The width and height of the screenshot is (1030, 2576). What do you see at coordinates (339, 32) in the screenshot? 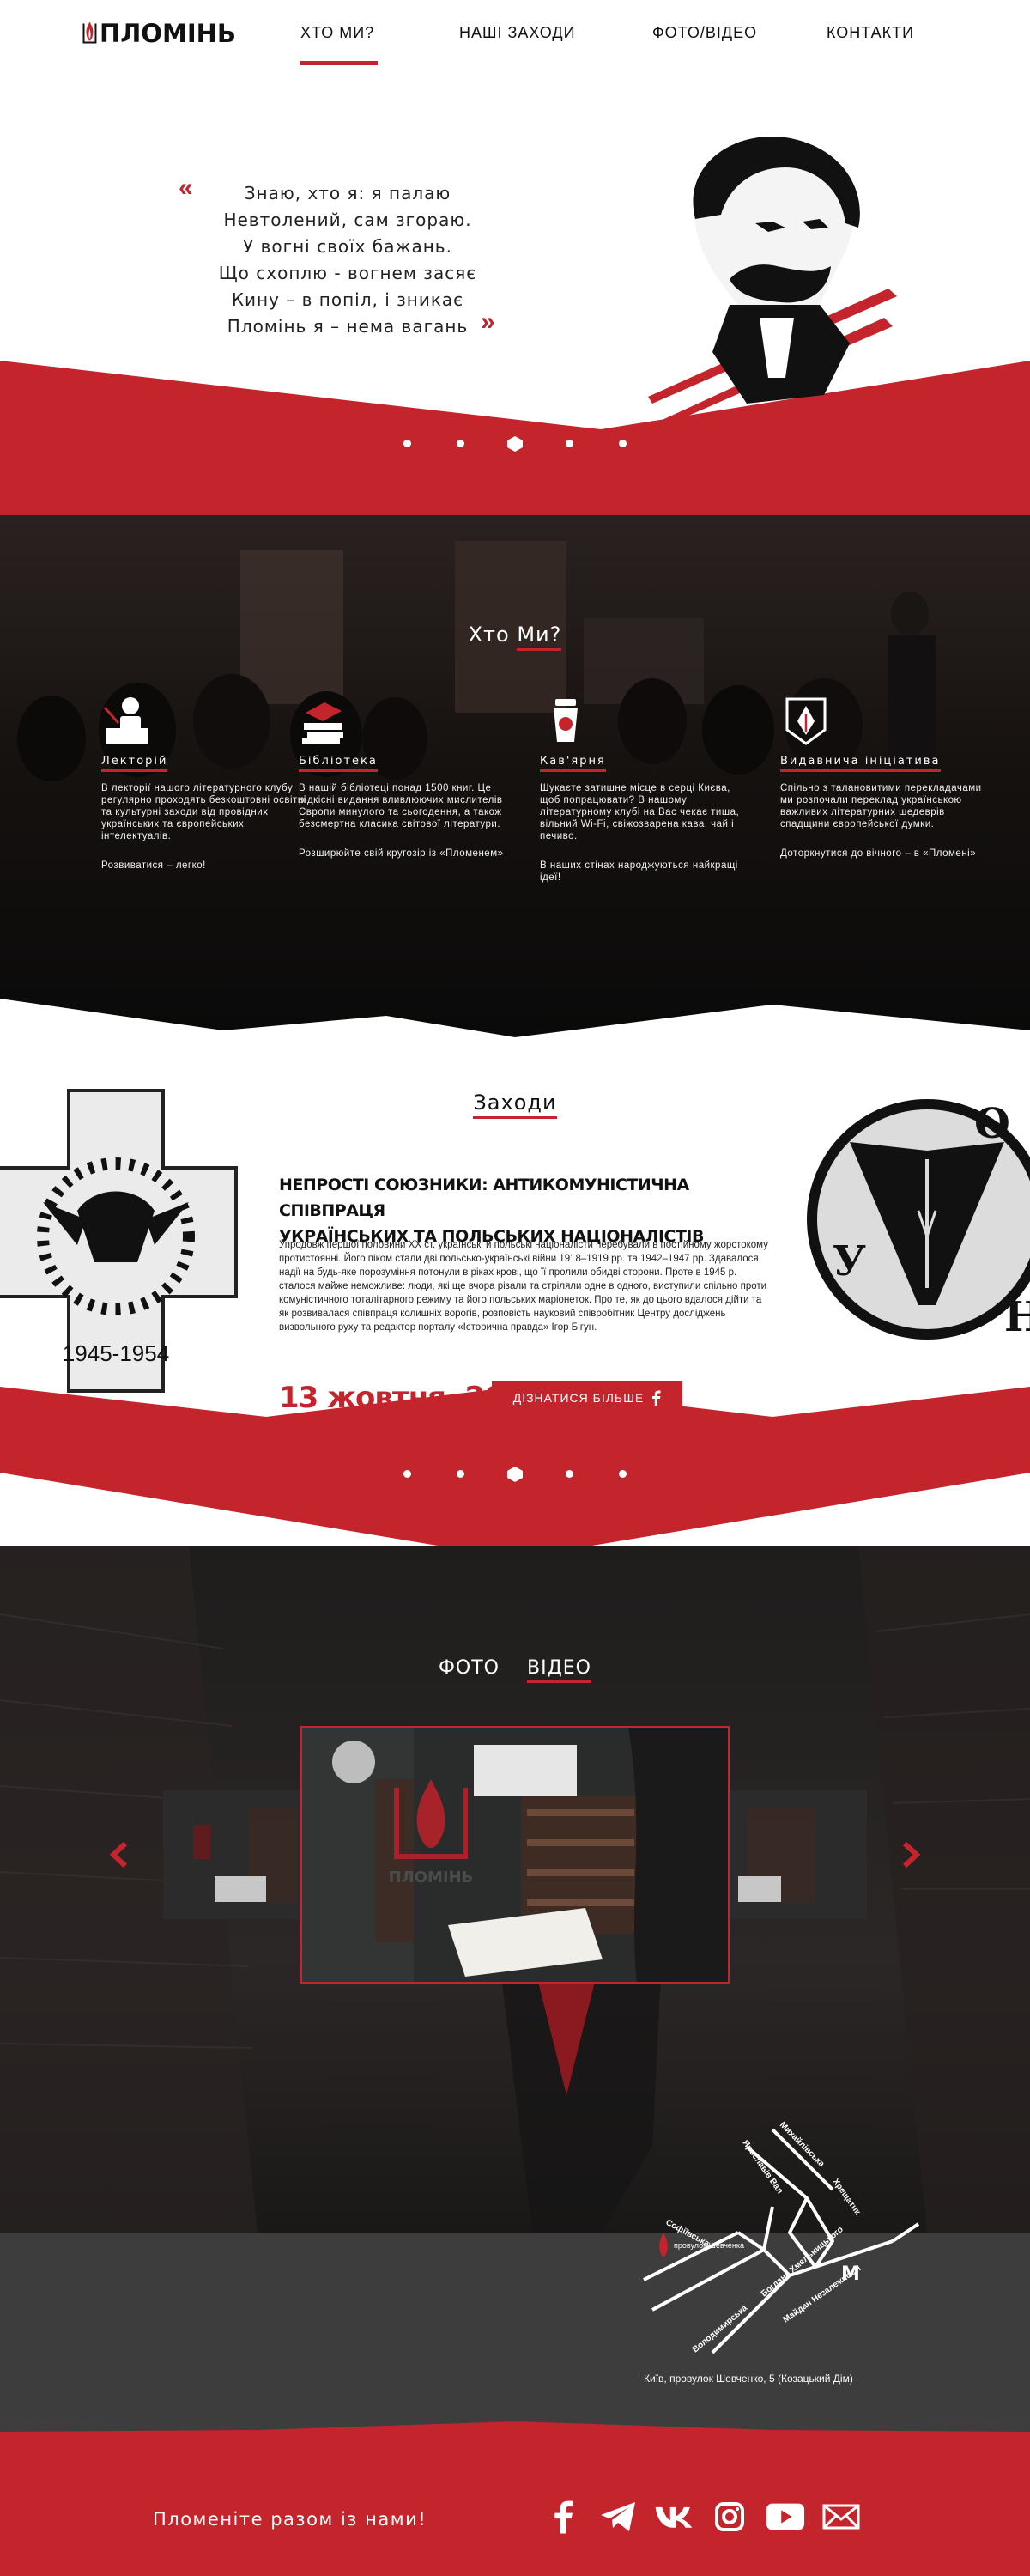
I see `nav-item-who: ХТО МИ?` at bounding box center [339, 32].